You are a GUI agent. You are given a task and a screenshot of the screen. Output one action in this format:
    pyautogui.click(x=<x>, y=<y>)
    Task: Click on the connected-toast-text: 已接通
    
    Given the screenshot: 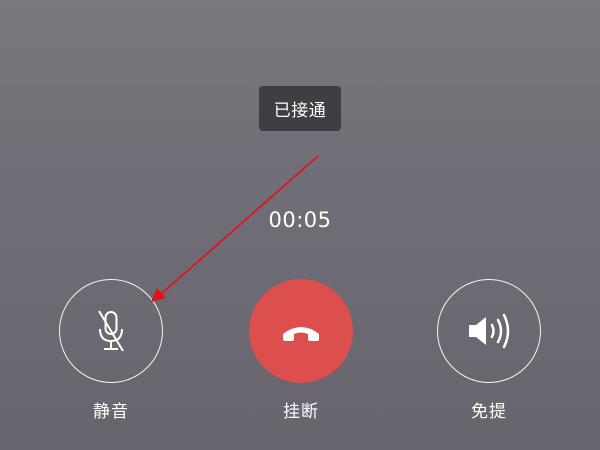 What is the action you would take?
    pyautogui.click(x=300, y=111)
    